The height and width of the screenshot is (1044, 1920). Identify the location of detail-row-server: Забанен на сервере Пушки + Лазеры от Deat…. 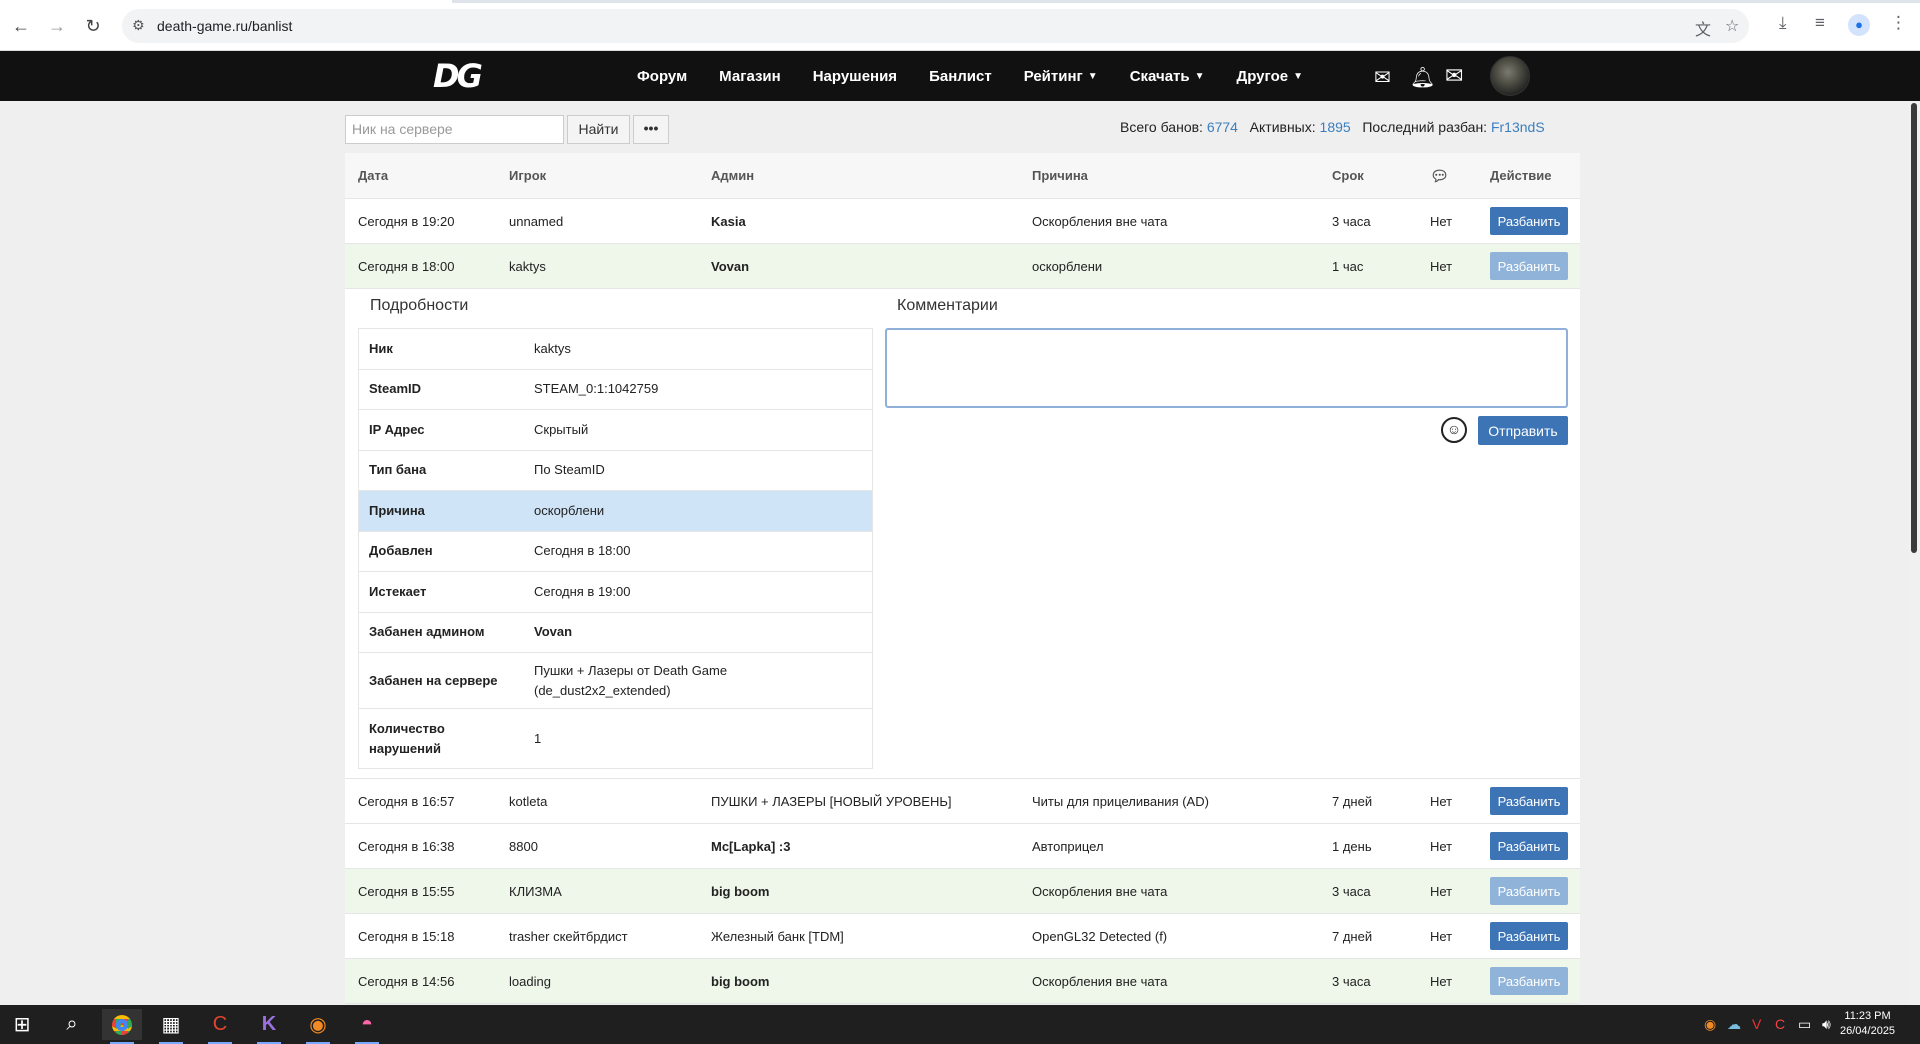
(615, 681).